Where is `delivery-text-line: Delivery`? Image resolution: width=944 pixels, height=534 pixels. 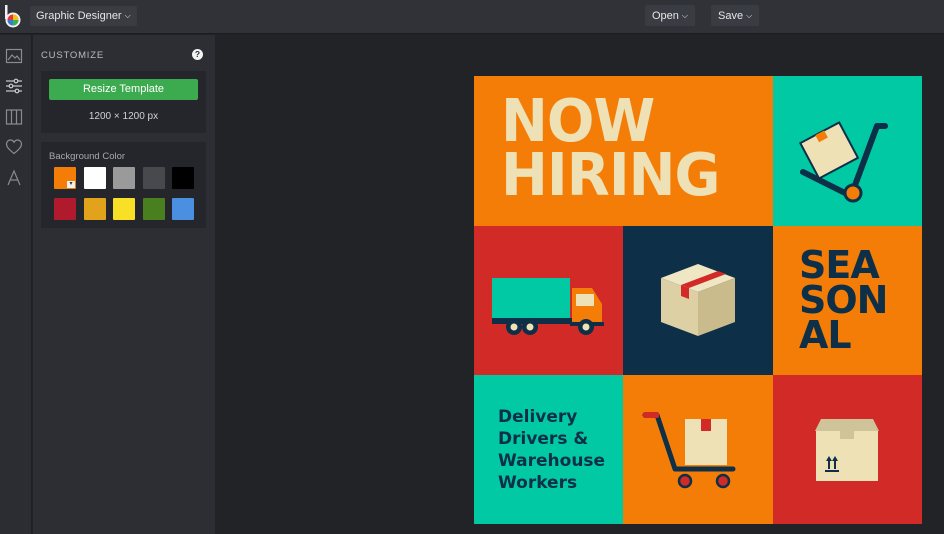 delivery-text-line: Delivery is located at coordinates (538, 417).